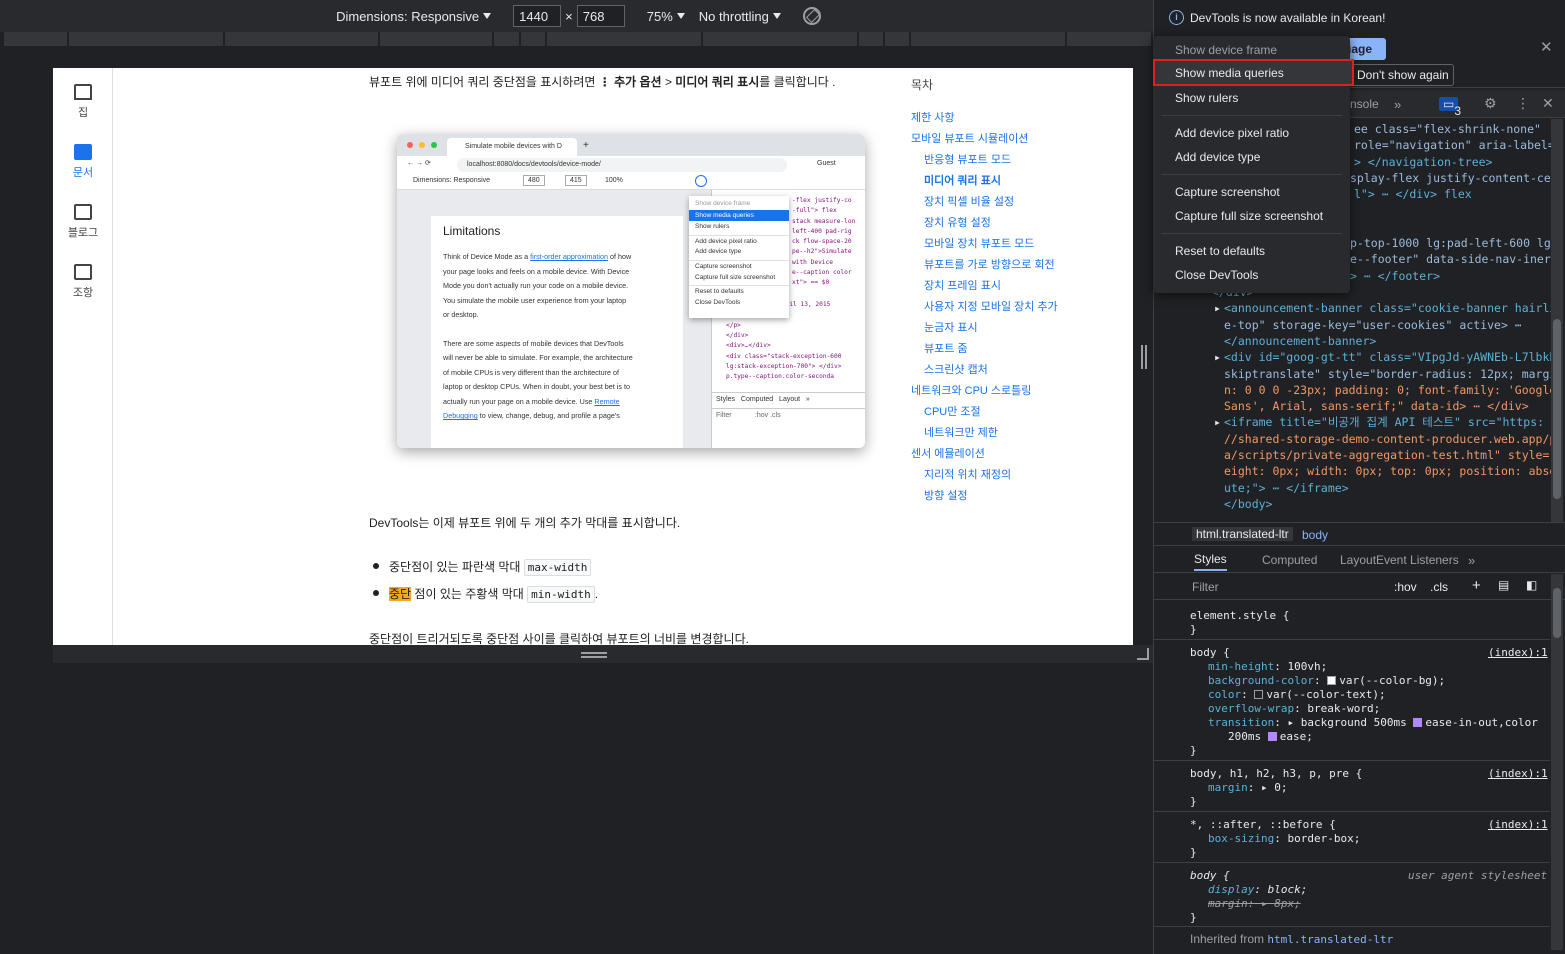 The height and width of the screenshot is (954, 1565). I want to click on dom-line: ute;"> ⋯ </iframe>, so click(1286, 488).